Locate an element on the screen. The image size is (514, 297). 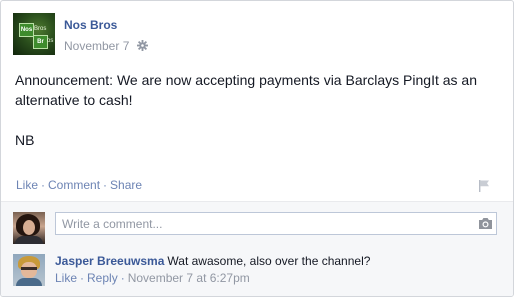
current-user-avatar is located at coordinates (29, 228).